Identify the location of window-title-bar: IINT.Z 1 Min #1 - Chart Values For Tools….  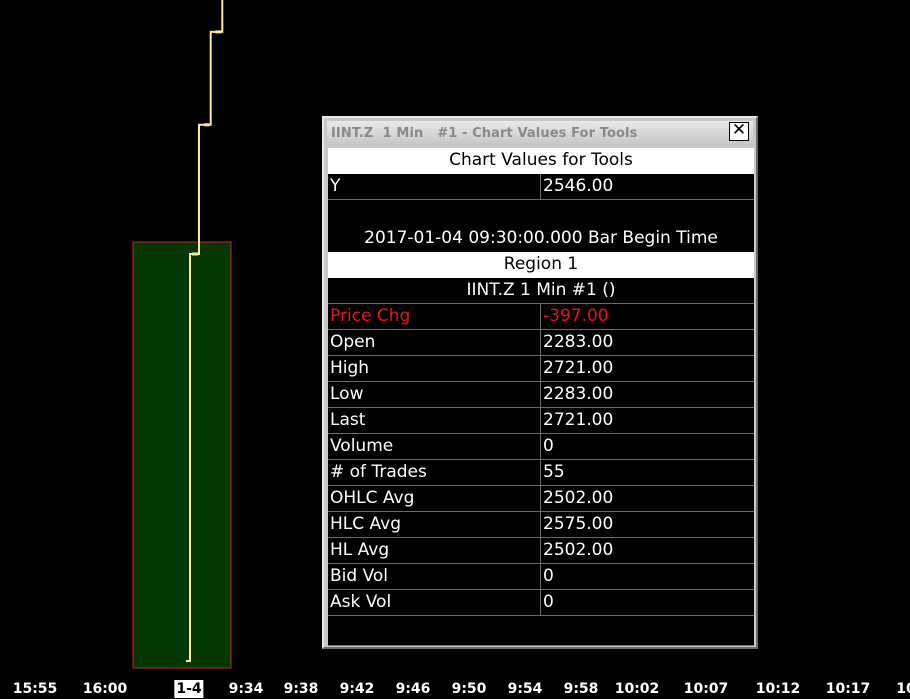
(540, 133).